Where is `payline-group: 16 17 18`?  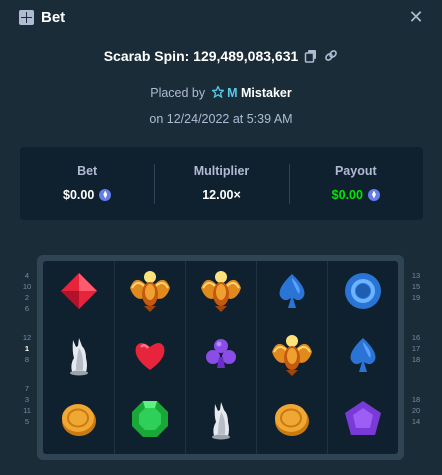
payline-group: 16 17 18 is located at coordinates (416, 348).